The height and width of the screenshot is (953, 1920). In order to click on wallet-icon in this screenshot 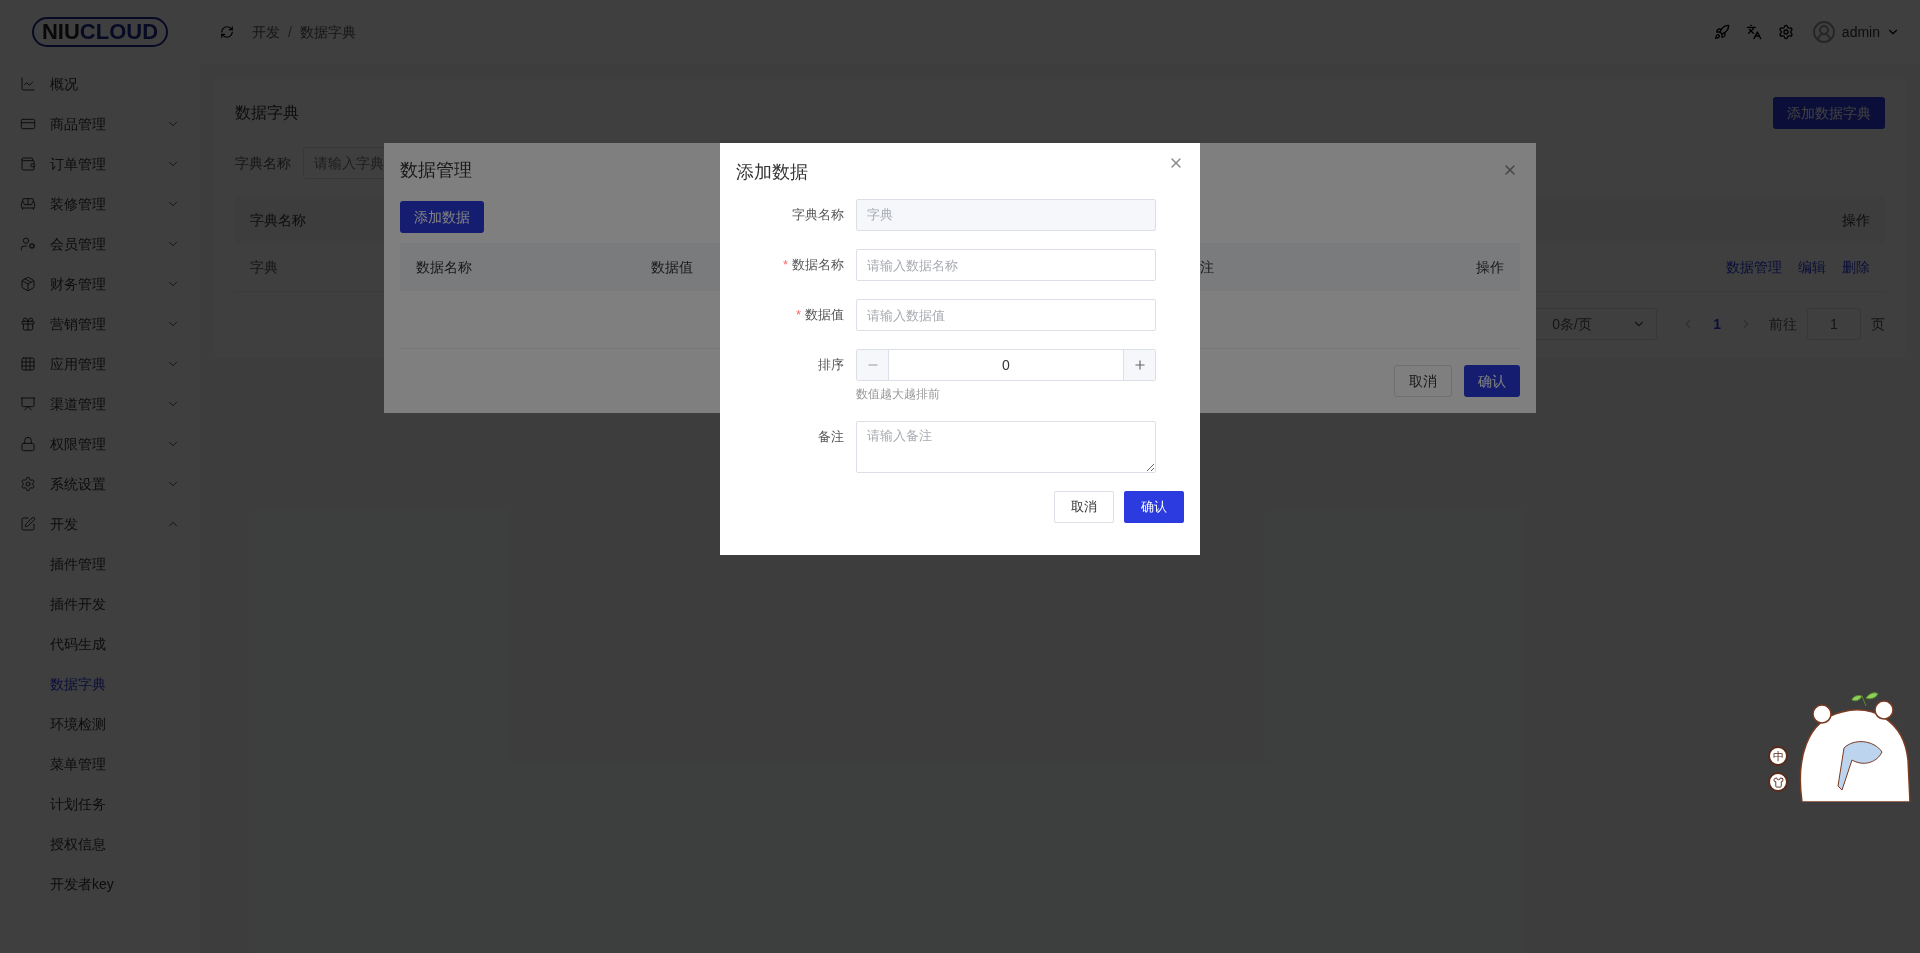, I will do `click(28, 164)`.